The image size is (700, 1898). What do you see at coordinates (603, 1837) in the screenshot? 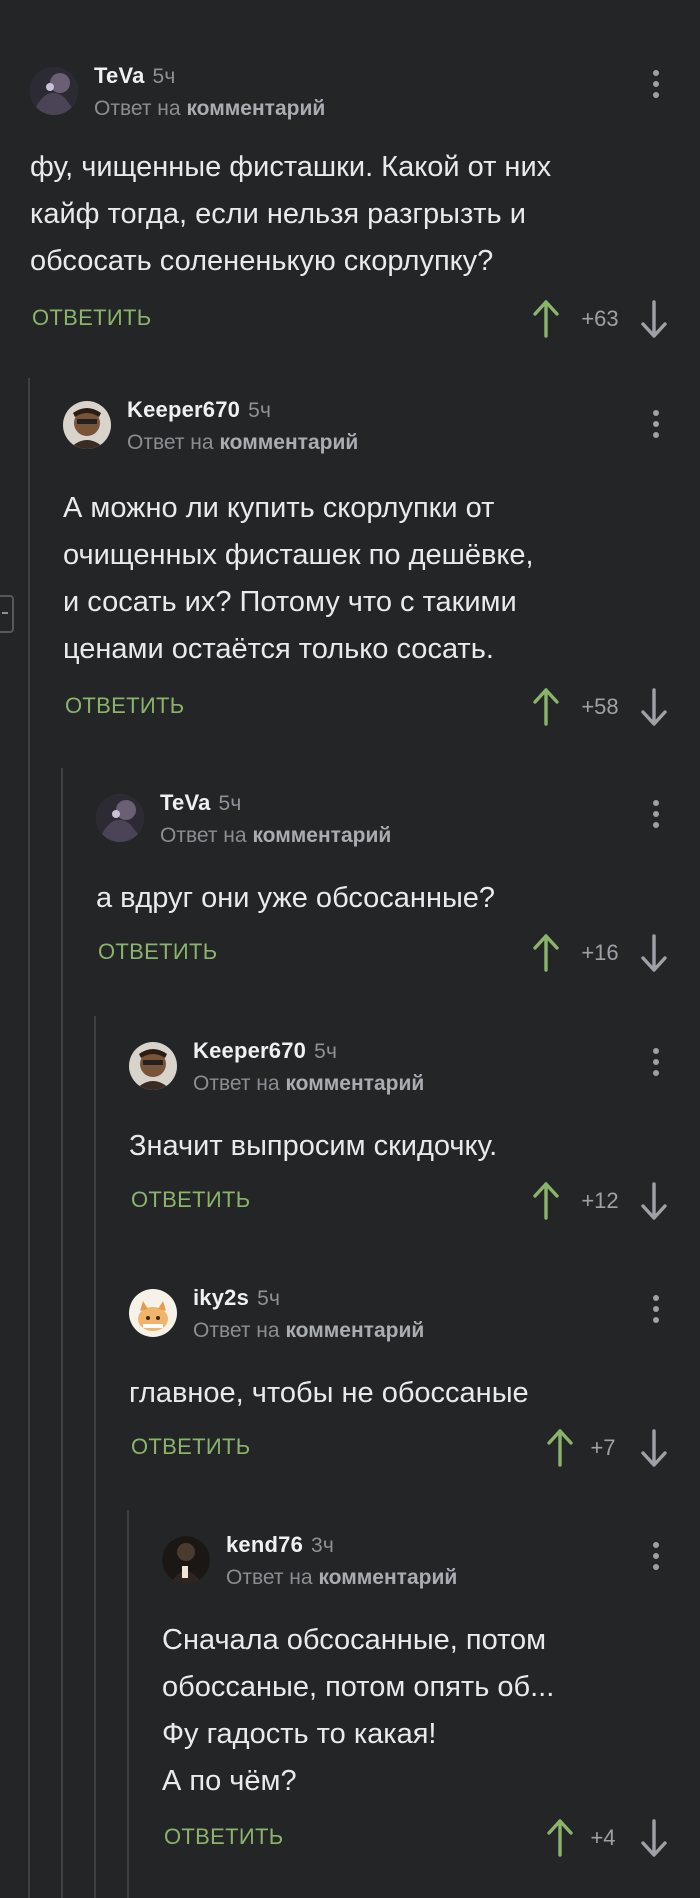
I see `score: +4` at bounding box center [603, 1837].